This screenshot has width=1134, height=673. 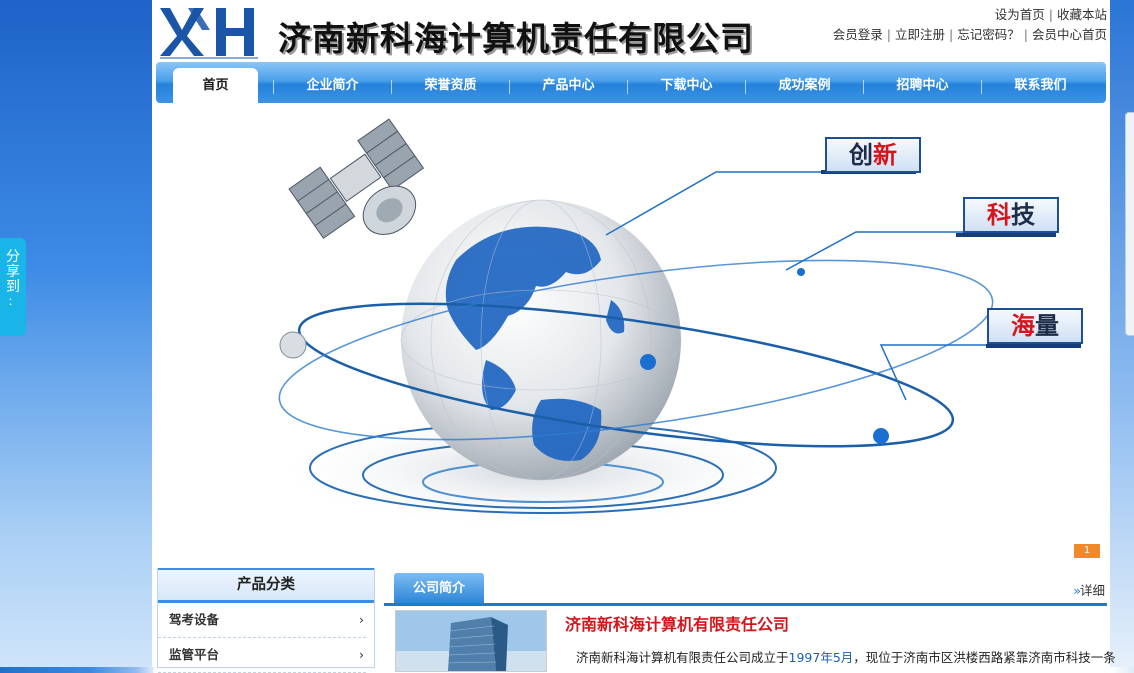 What do you see at coordinates (450, 82) in the screenshot?
I see `nav-item-honors: 荣誉资质` at bounding box center [450, 82].